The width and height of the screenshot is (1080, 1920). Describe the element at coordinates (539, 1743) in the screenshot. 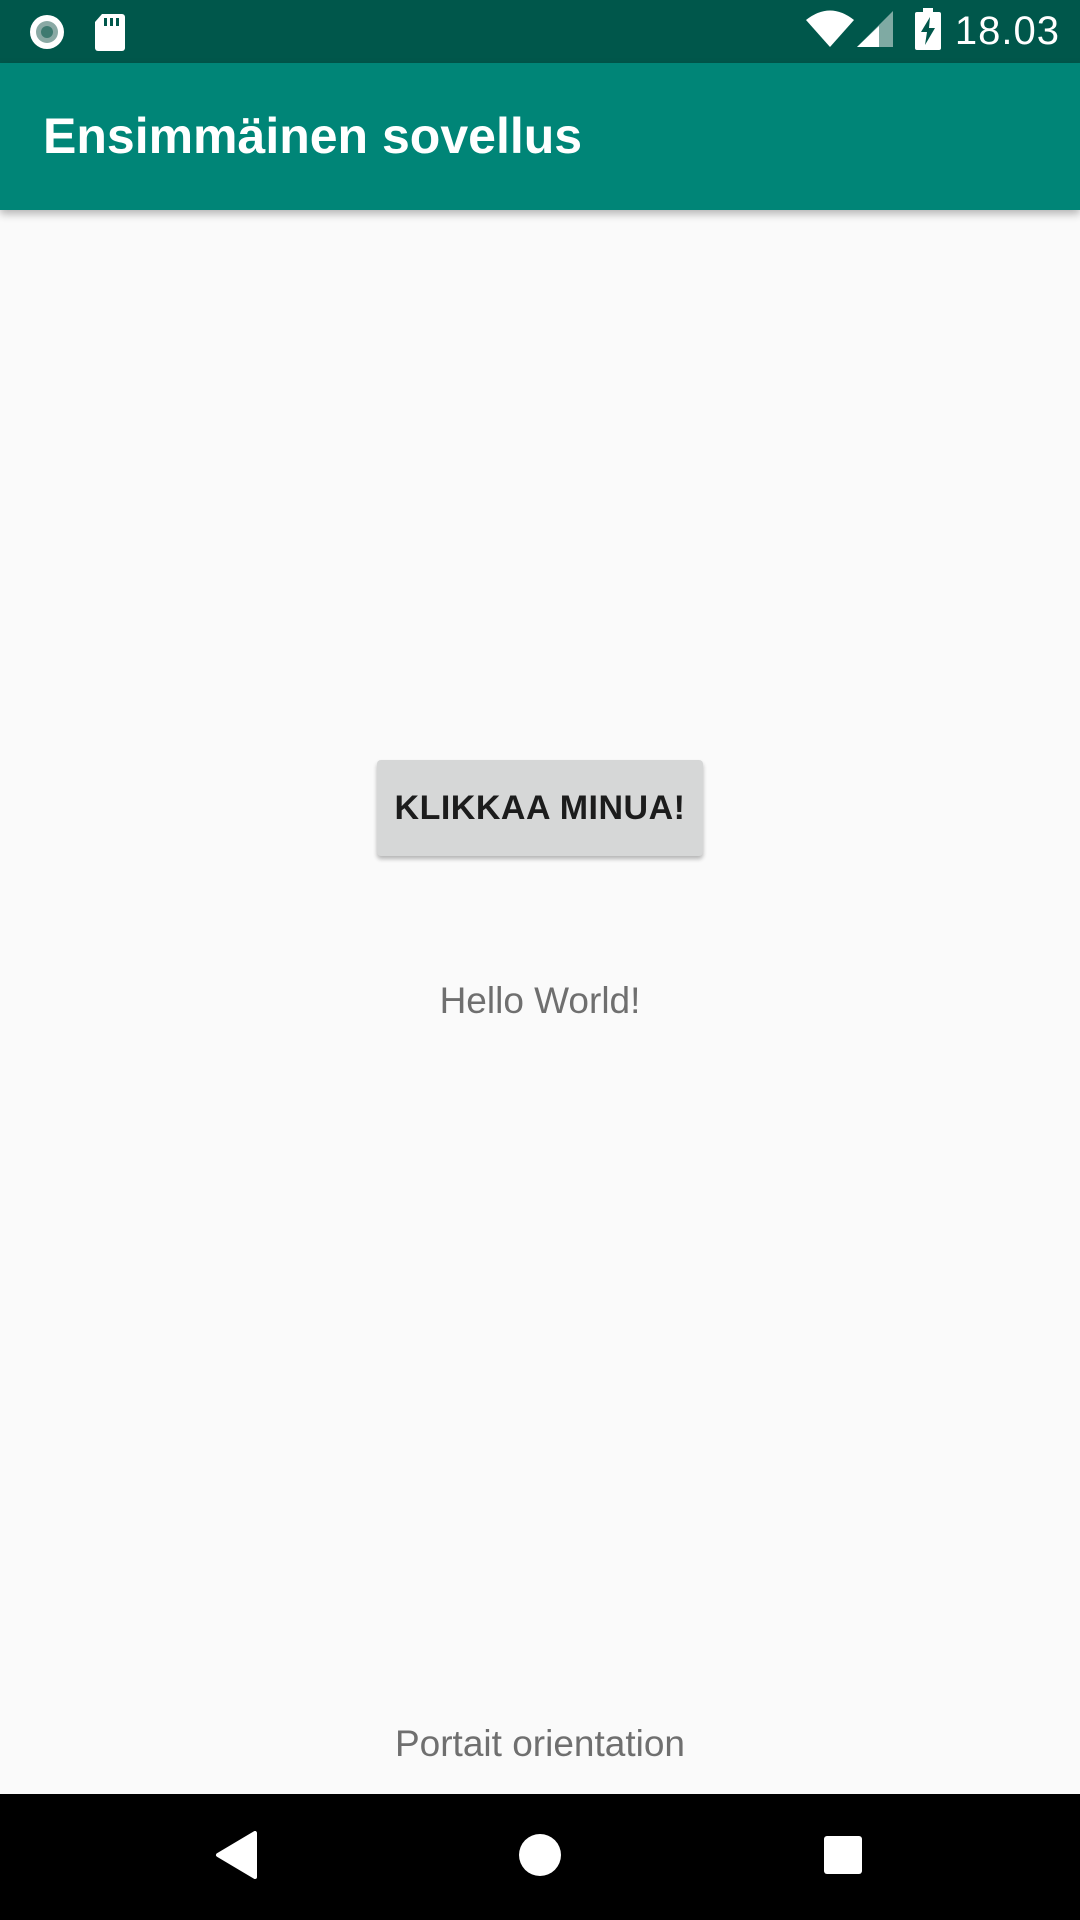

I see `orientation-text: Portait orientation` at that location.